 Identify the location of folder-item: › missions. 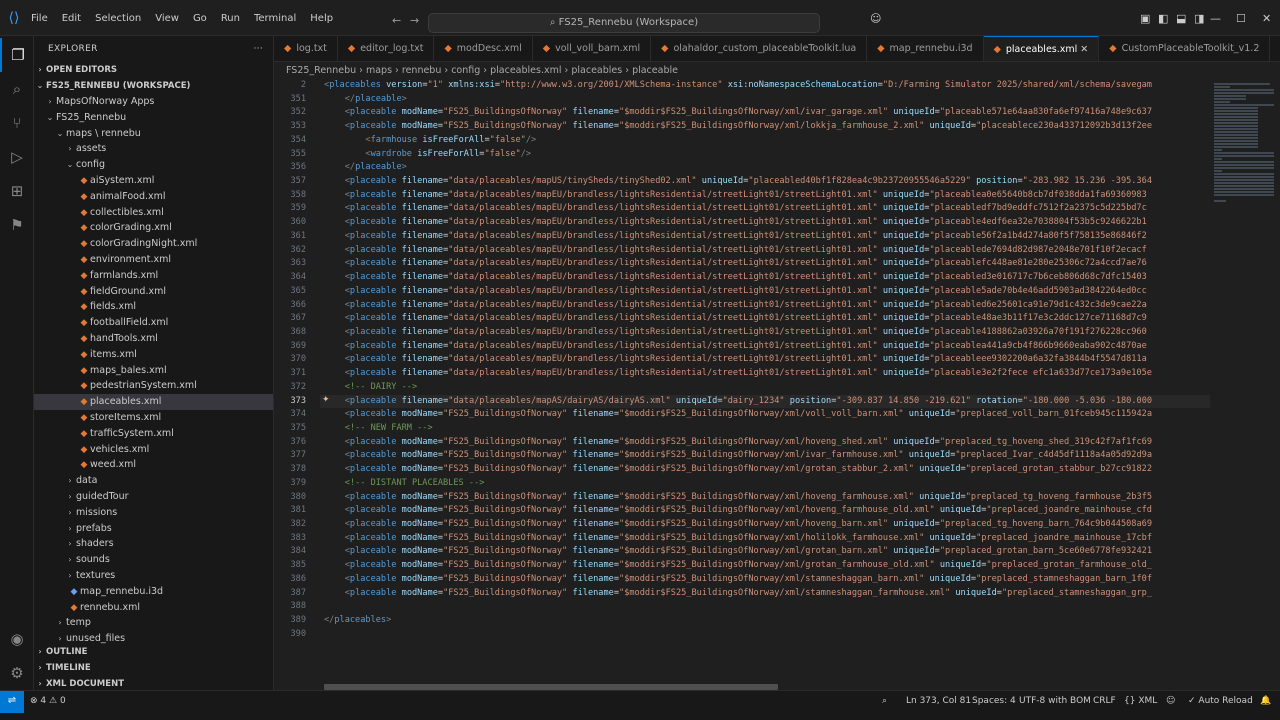
(153, 513).